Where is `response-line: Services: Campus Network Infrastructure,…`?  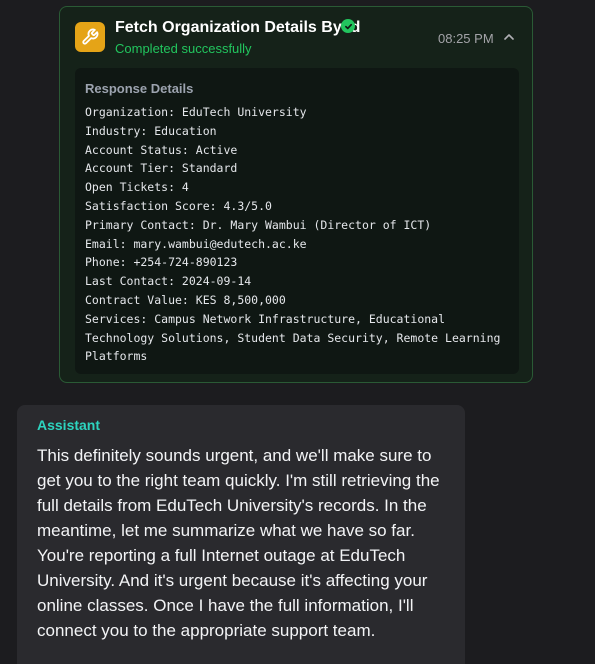
response-line: Services: Campus Network Infrastructure,… is located at coordinates (265, 318).